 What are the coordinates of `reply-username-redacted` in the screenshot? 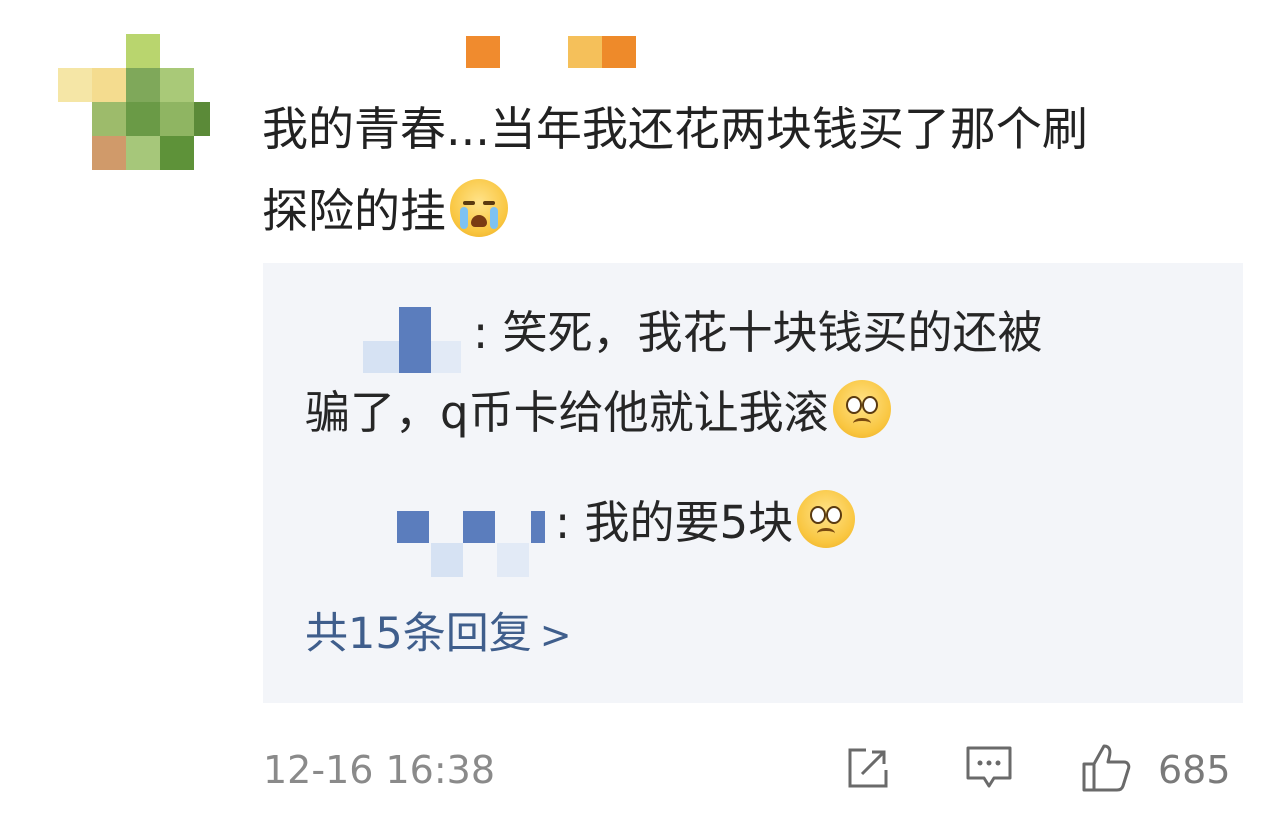 It's located at (477, 544).